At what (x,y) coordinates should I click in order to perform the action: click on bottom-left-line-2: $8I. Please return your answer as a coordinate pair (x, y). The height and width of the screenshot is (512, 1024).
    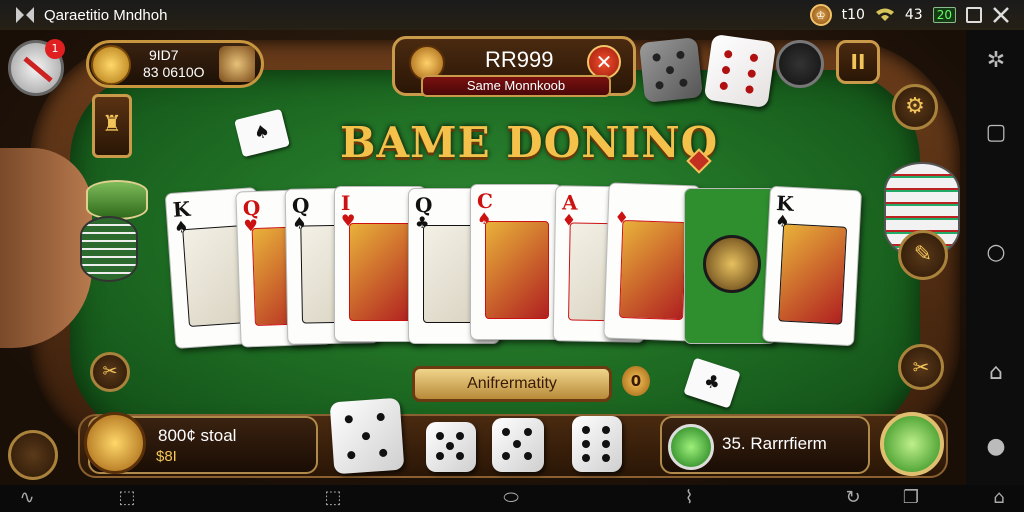
    Looking at the image, I should click on (166, 456).